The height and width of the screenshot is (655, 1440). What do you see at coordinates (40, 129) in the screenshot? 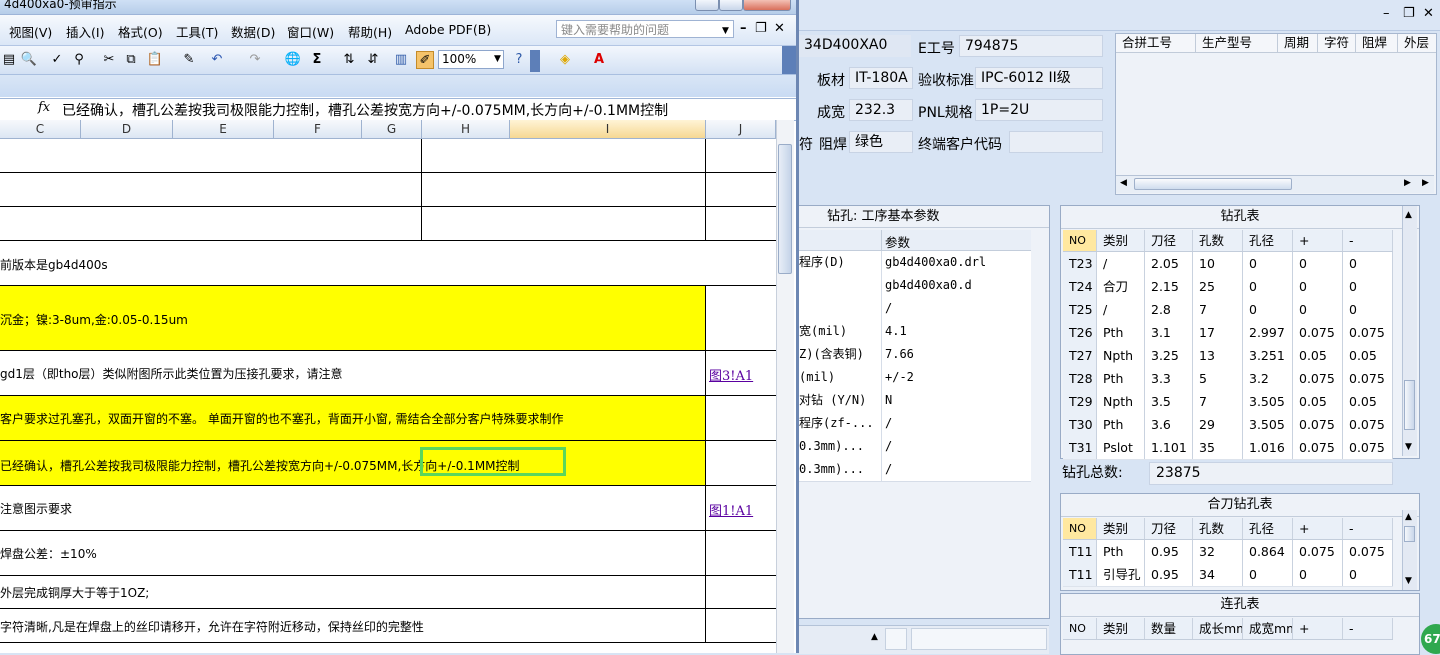
I see `column-header-c: C` at bounding box center [40, 129].